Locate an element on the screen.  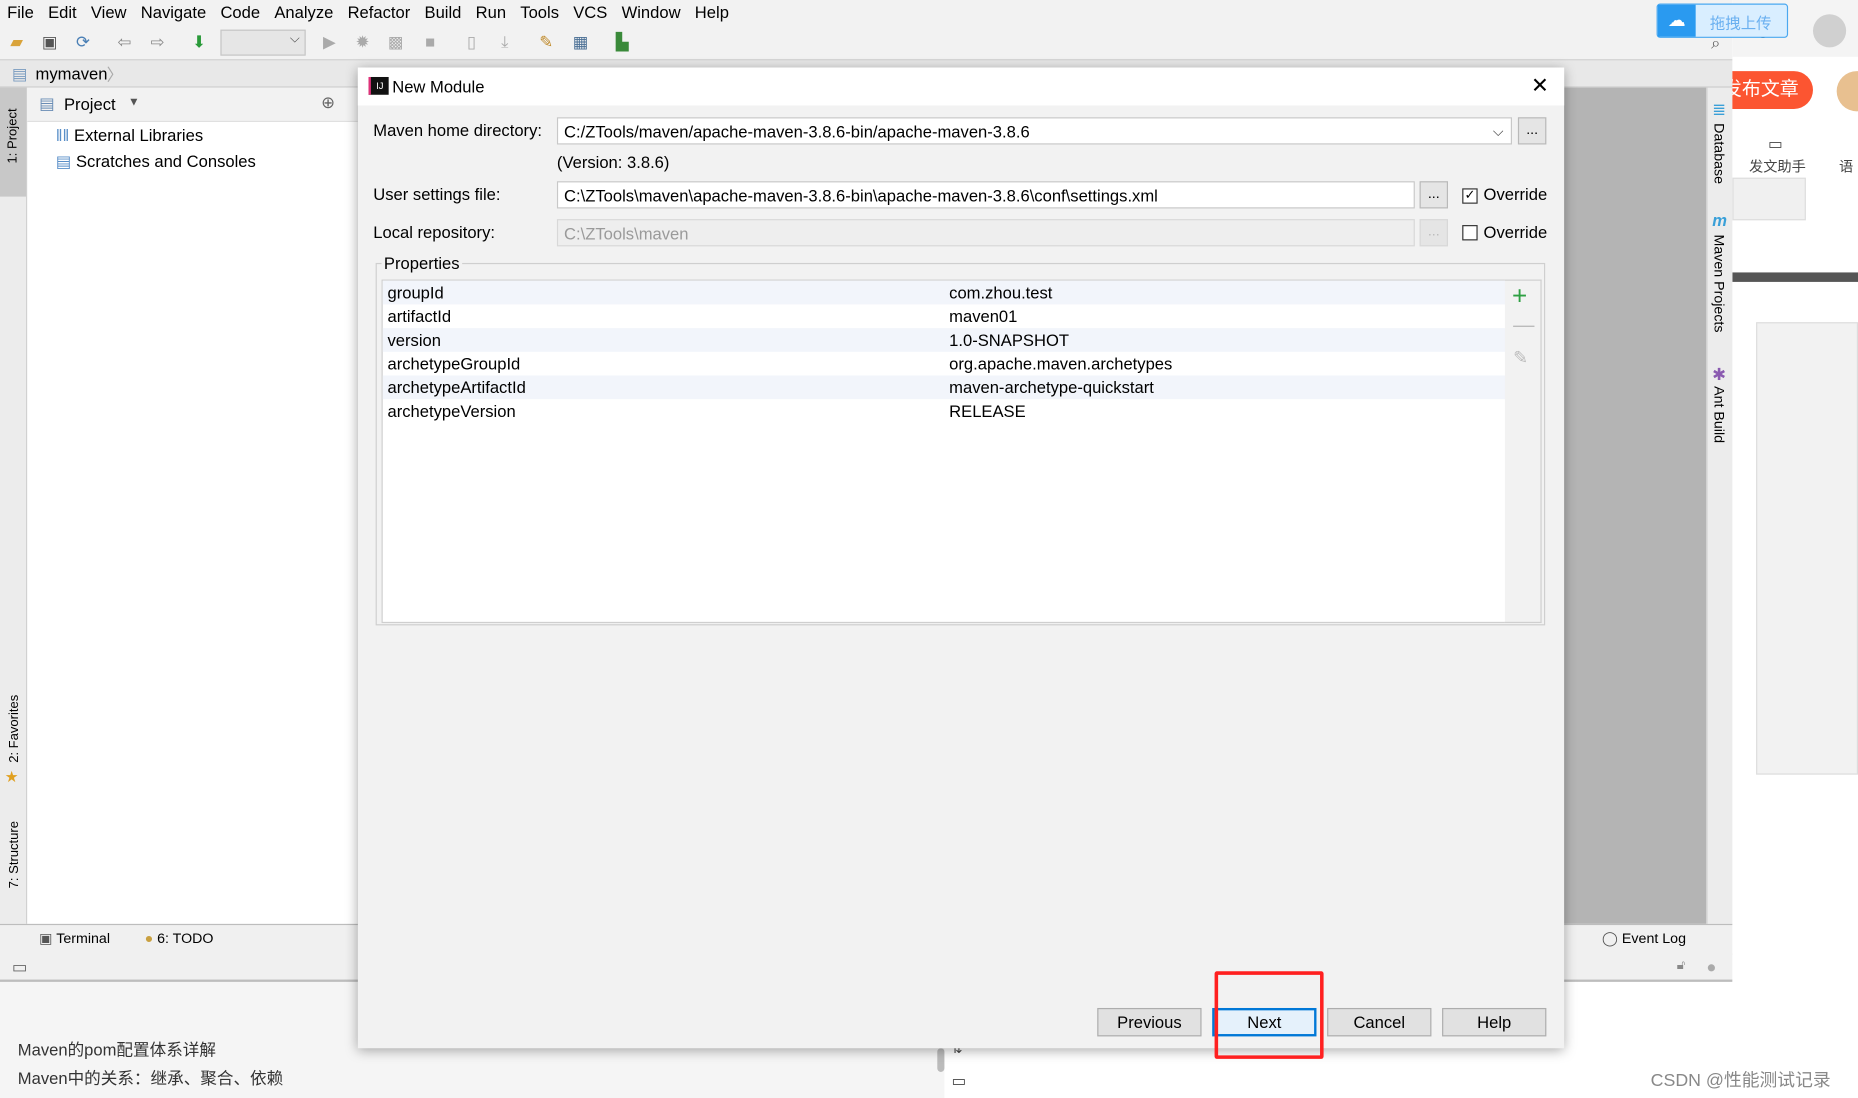
property-value: org.apache.maven.archetypes is located at coordinates (1060, 364).